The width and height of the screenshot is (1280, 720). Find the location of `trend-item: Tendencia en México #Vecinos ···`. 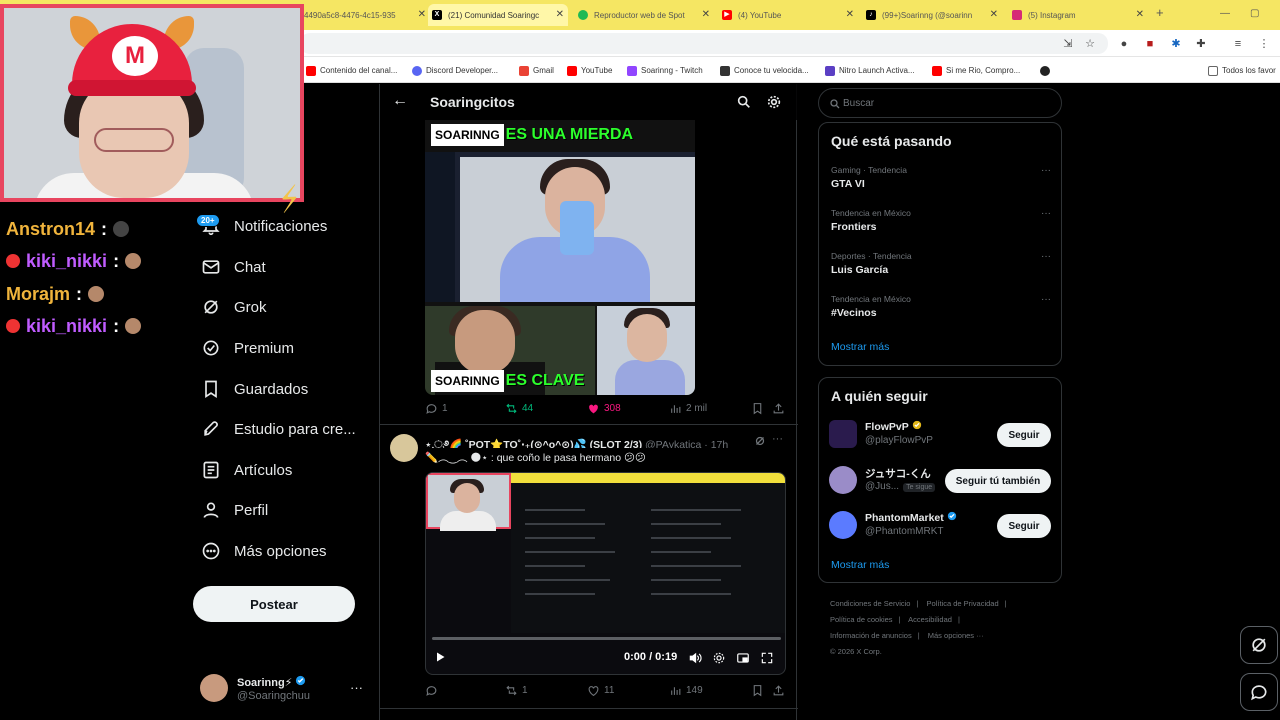

trend-item: Tendencia en México #Vecinos ··· is located at coordinates (941, 306).